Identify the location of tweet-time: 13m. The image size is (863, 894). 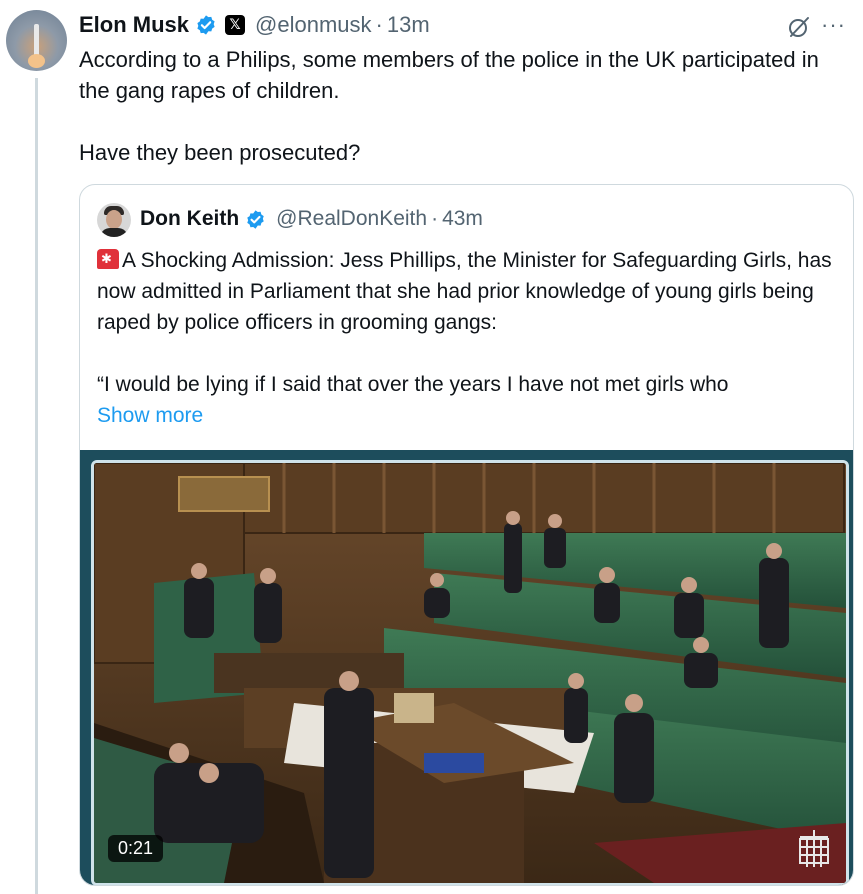
(408, 25).